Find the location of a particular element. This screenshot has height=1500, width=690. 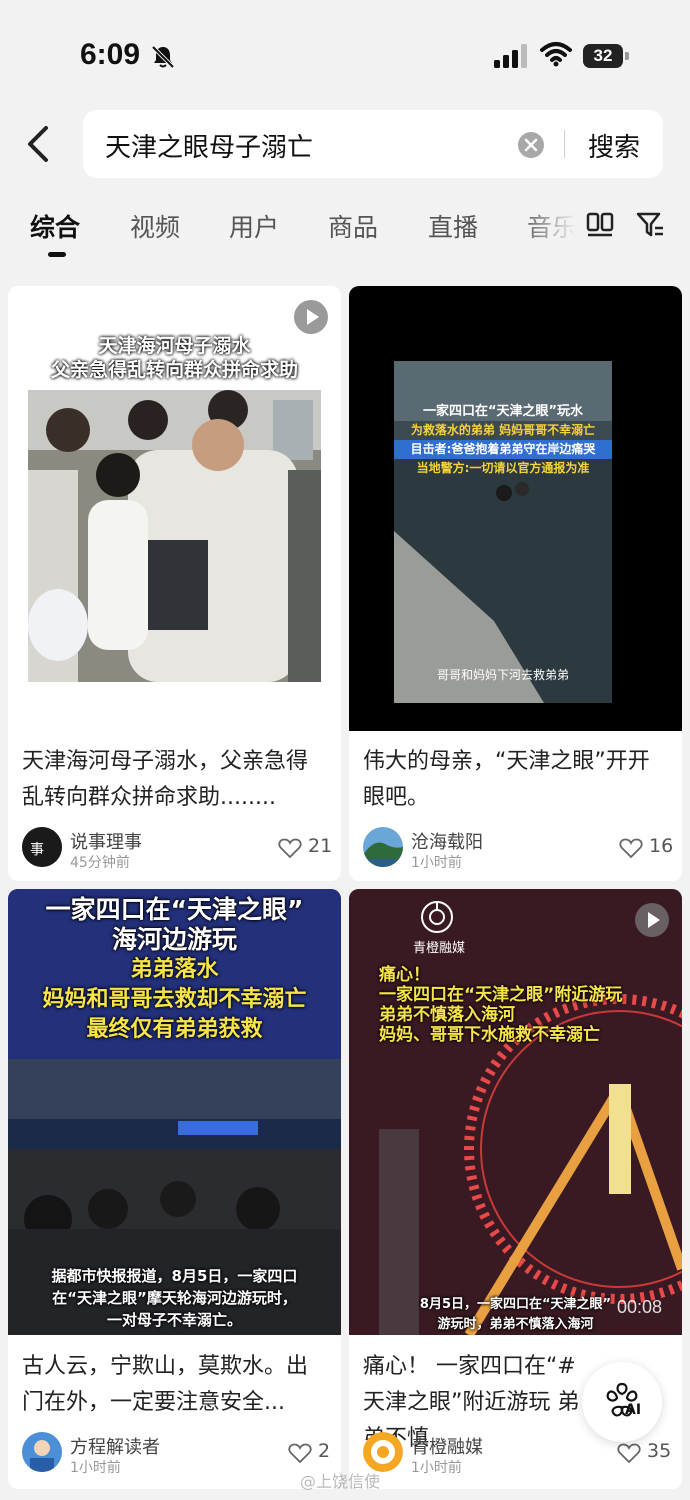

avatar: 事 is located at coordinates (42, 847).